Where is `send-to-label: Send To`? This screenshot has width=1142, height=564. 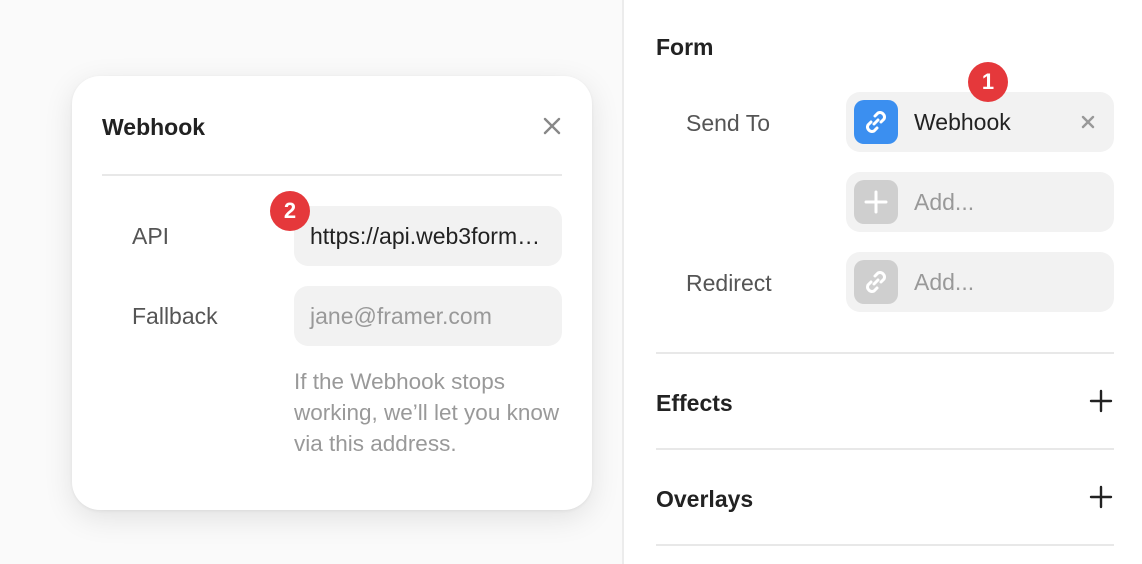 send-to-label: Send To is located at coordinates (728, 123).